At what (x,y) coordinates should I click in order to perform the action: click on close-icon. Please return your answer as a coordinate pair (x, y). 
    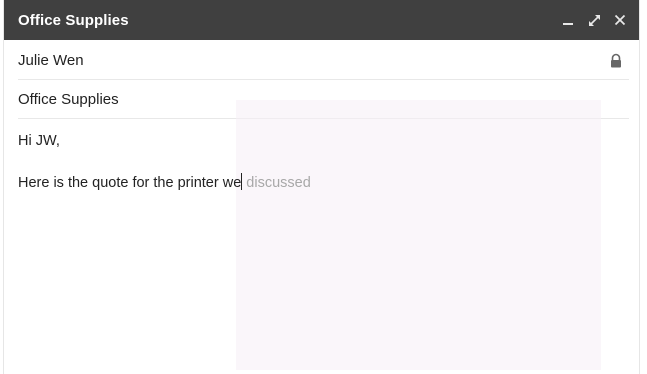
    Looking at the image, I should click on (620, 20).